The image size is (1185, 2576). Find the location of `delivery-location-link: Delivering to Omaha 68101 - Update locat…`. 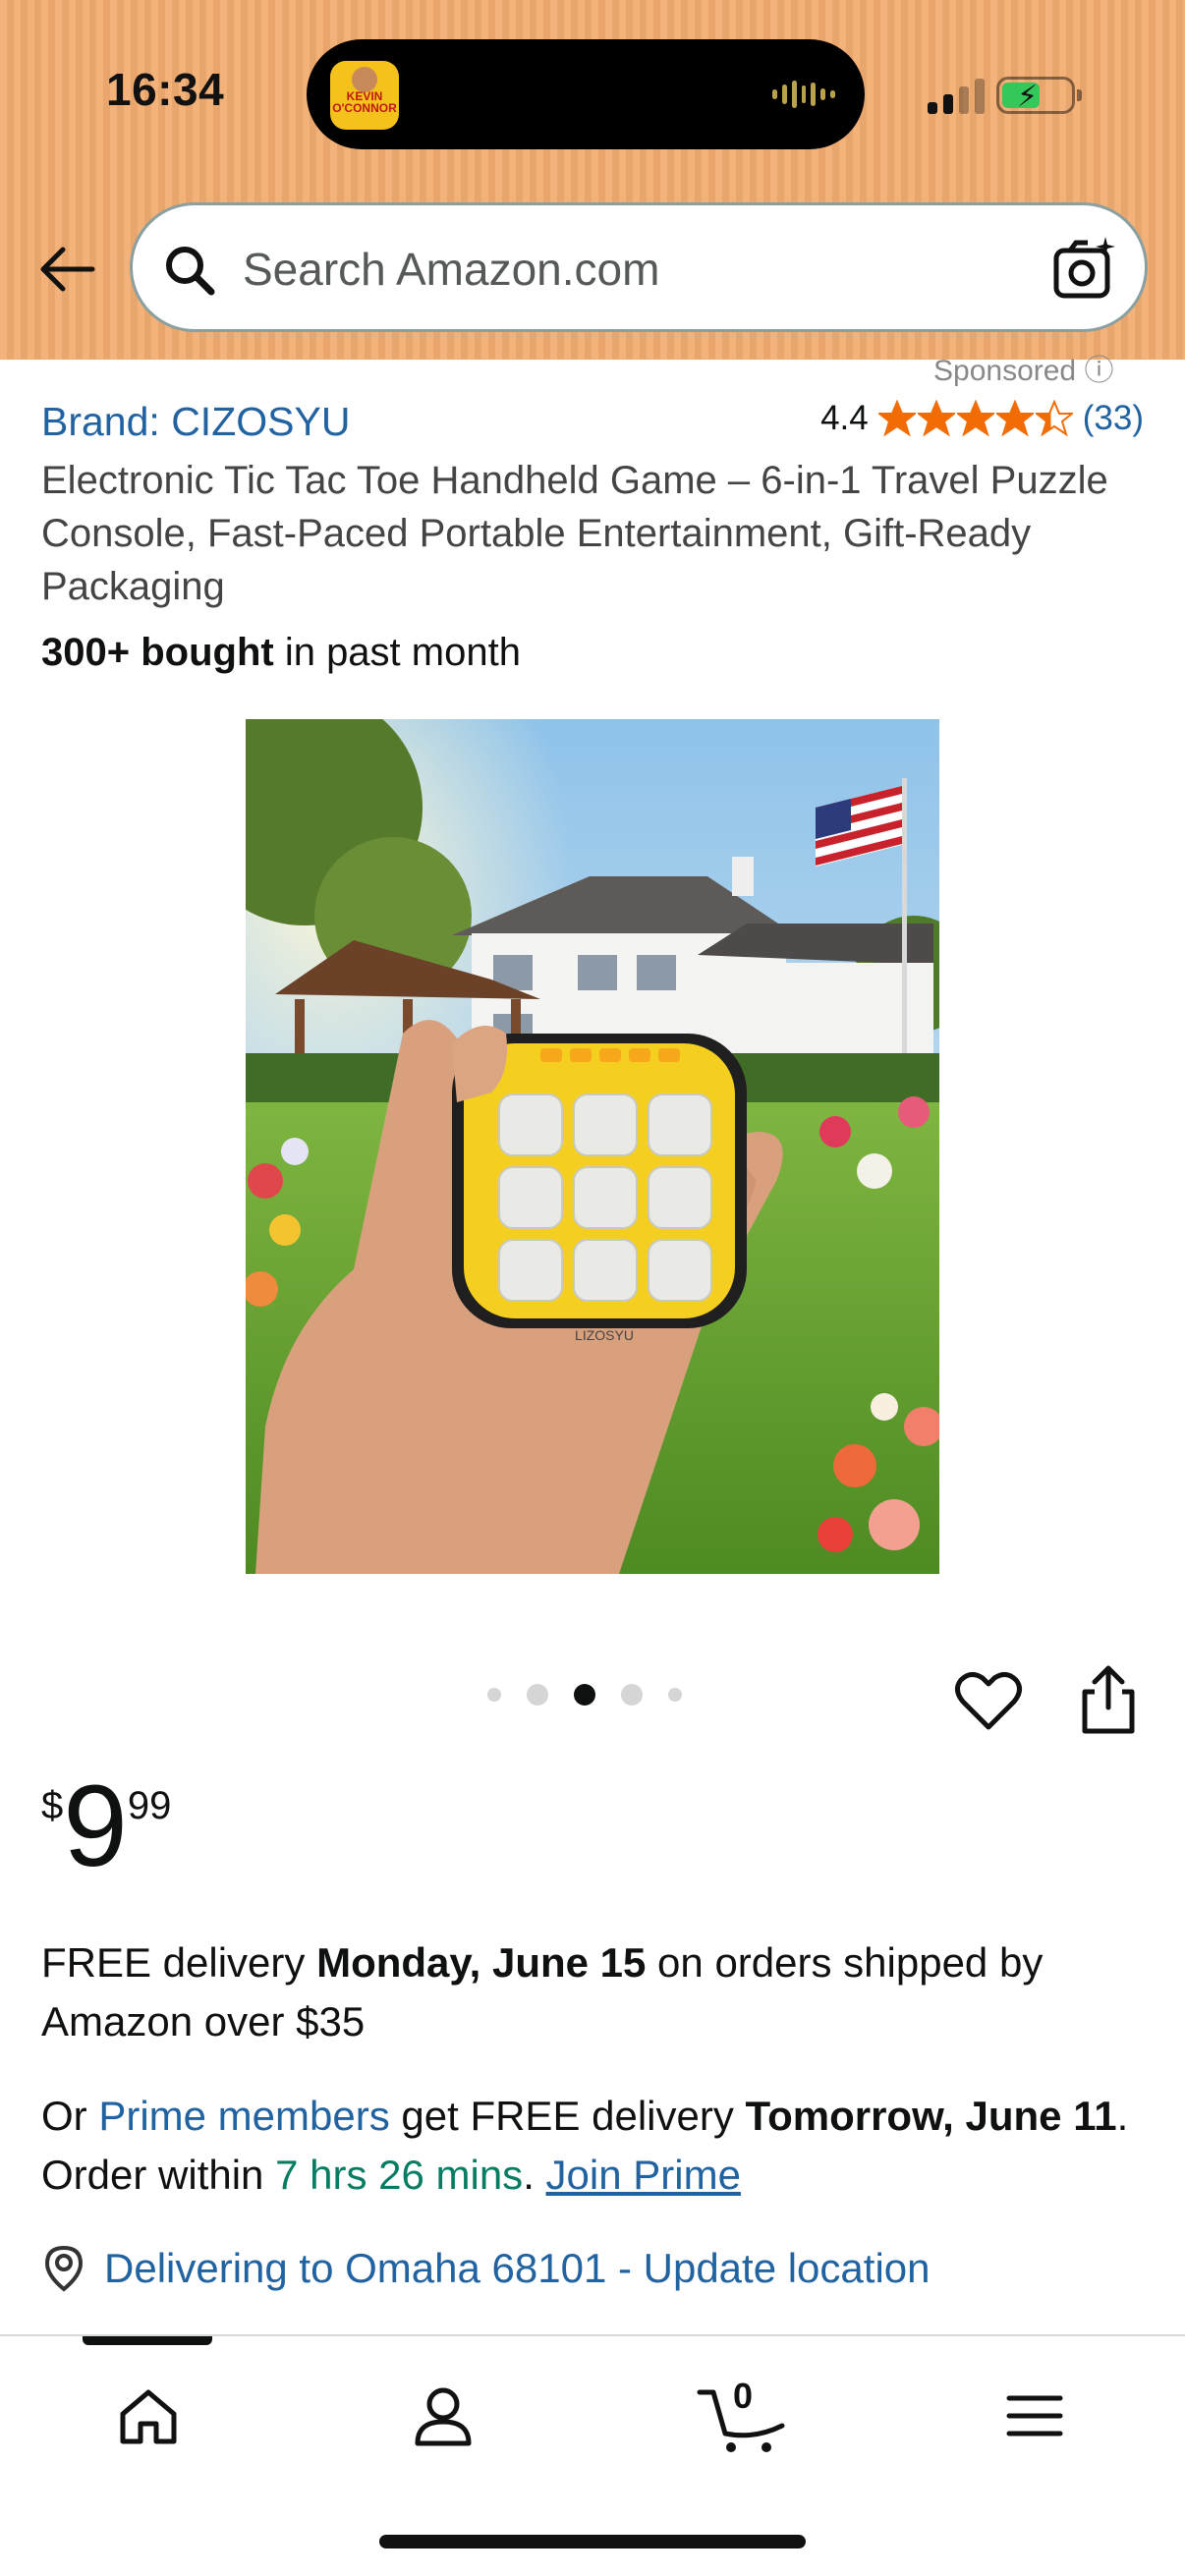

delivery-location-link: Delivering to Omaha 68101 - Update locat… is located at coordinates (486, 2268).